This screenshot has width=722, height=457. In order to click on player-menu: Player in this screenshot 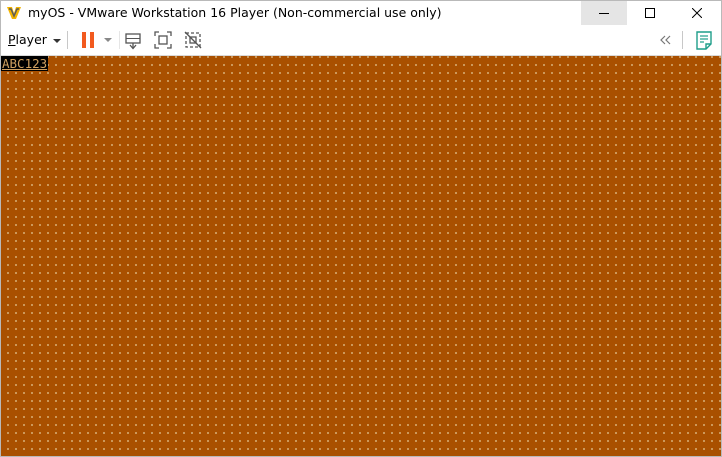, I will do `click(34, 40)`.